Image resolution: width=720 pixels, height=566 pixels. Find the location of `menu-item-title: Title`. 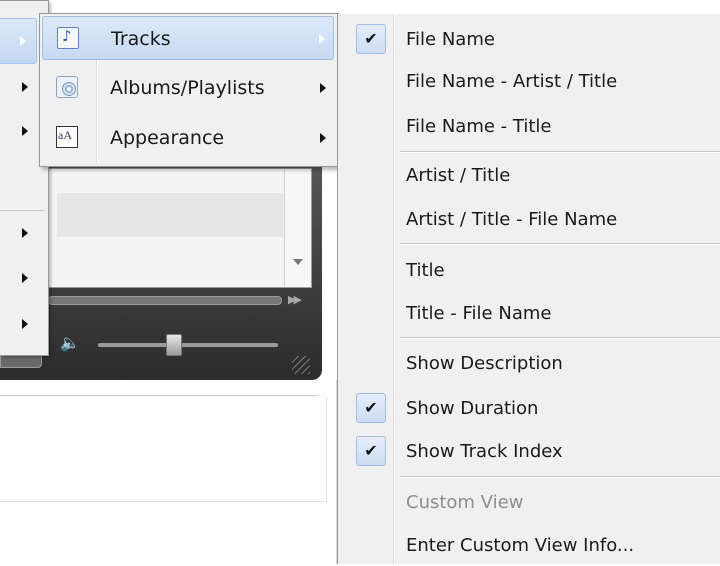

menu-item-title: Title is located at coordinates (529, 270).